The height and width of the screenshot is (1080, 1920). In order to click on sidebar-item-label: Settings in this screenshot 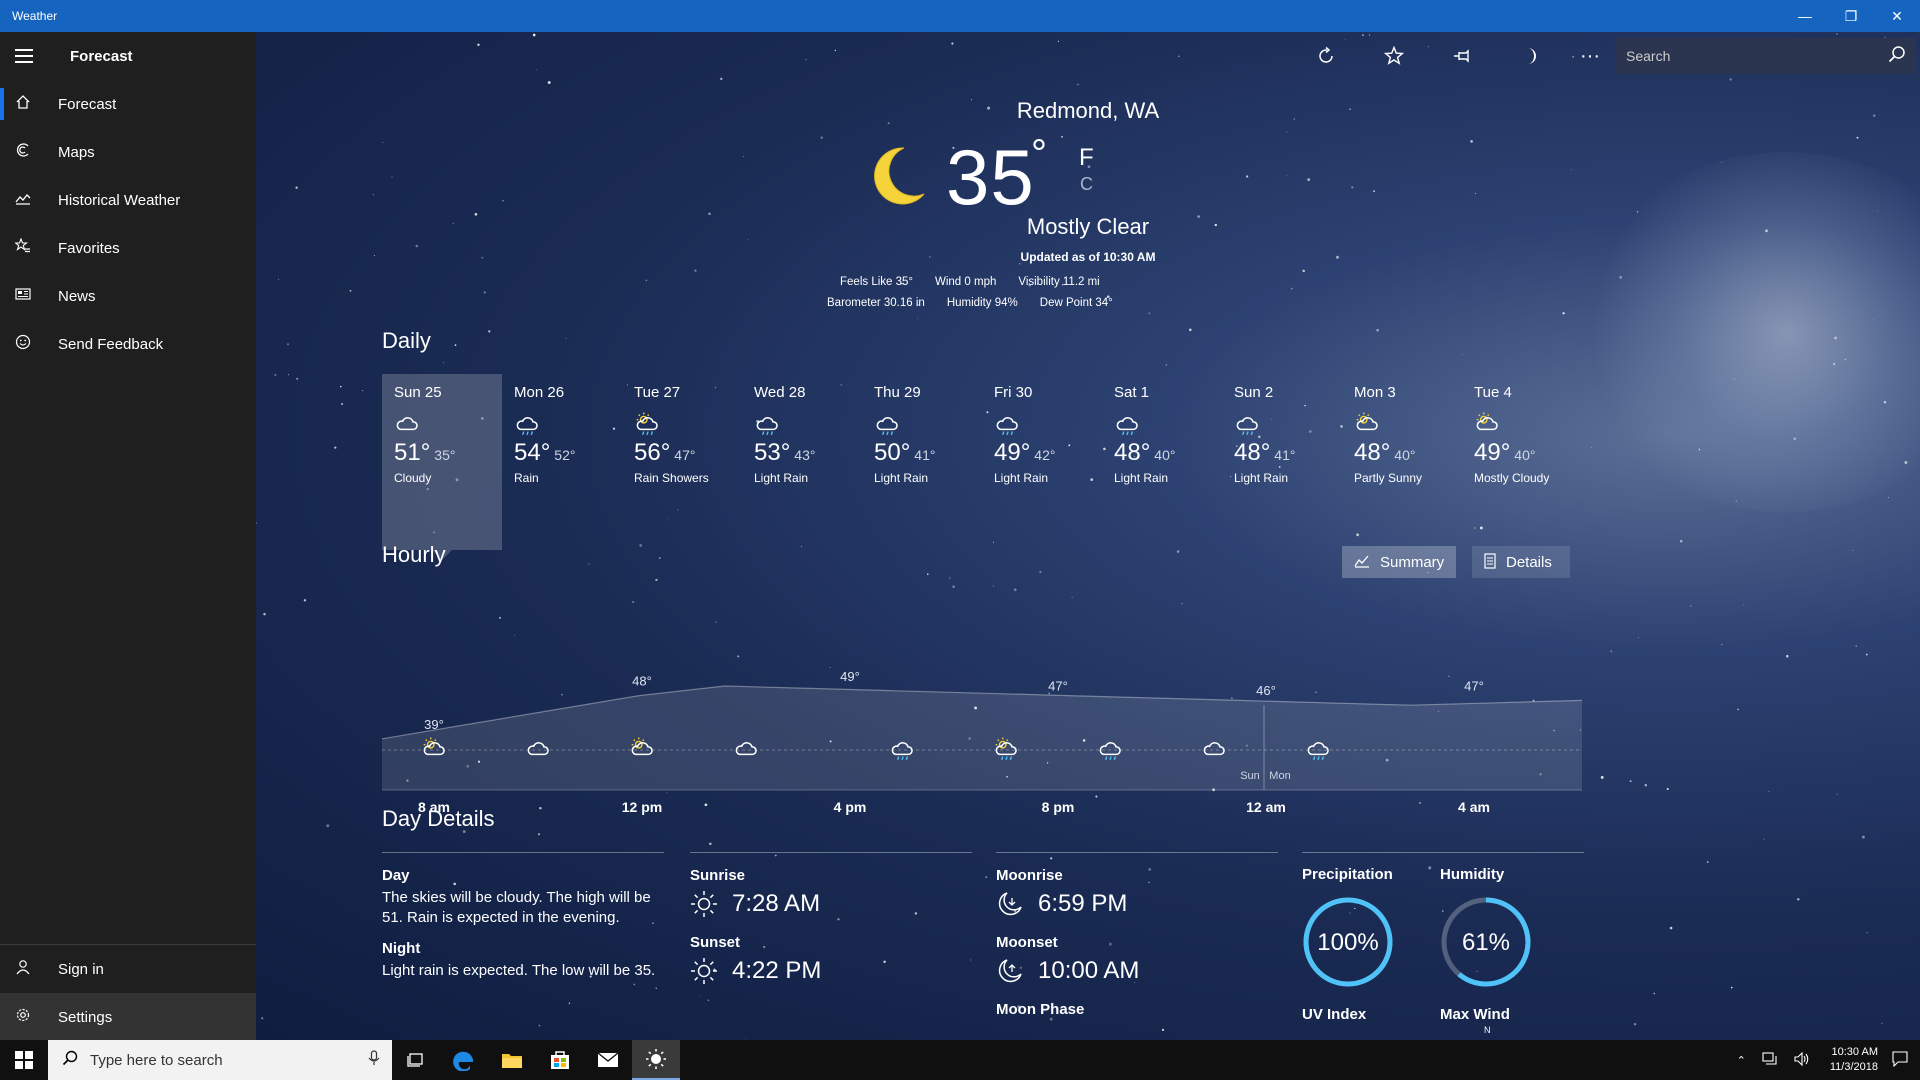, I will do `click(85, 1017)`.